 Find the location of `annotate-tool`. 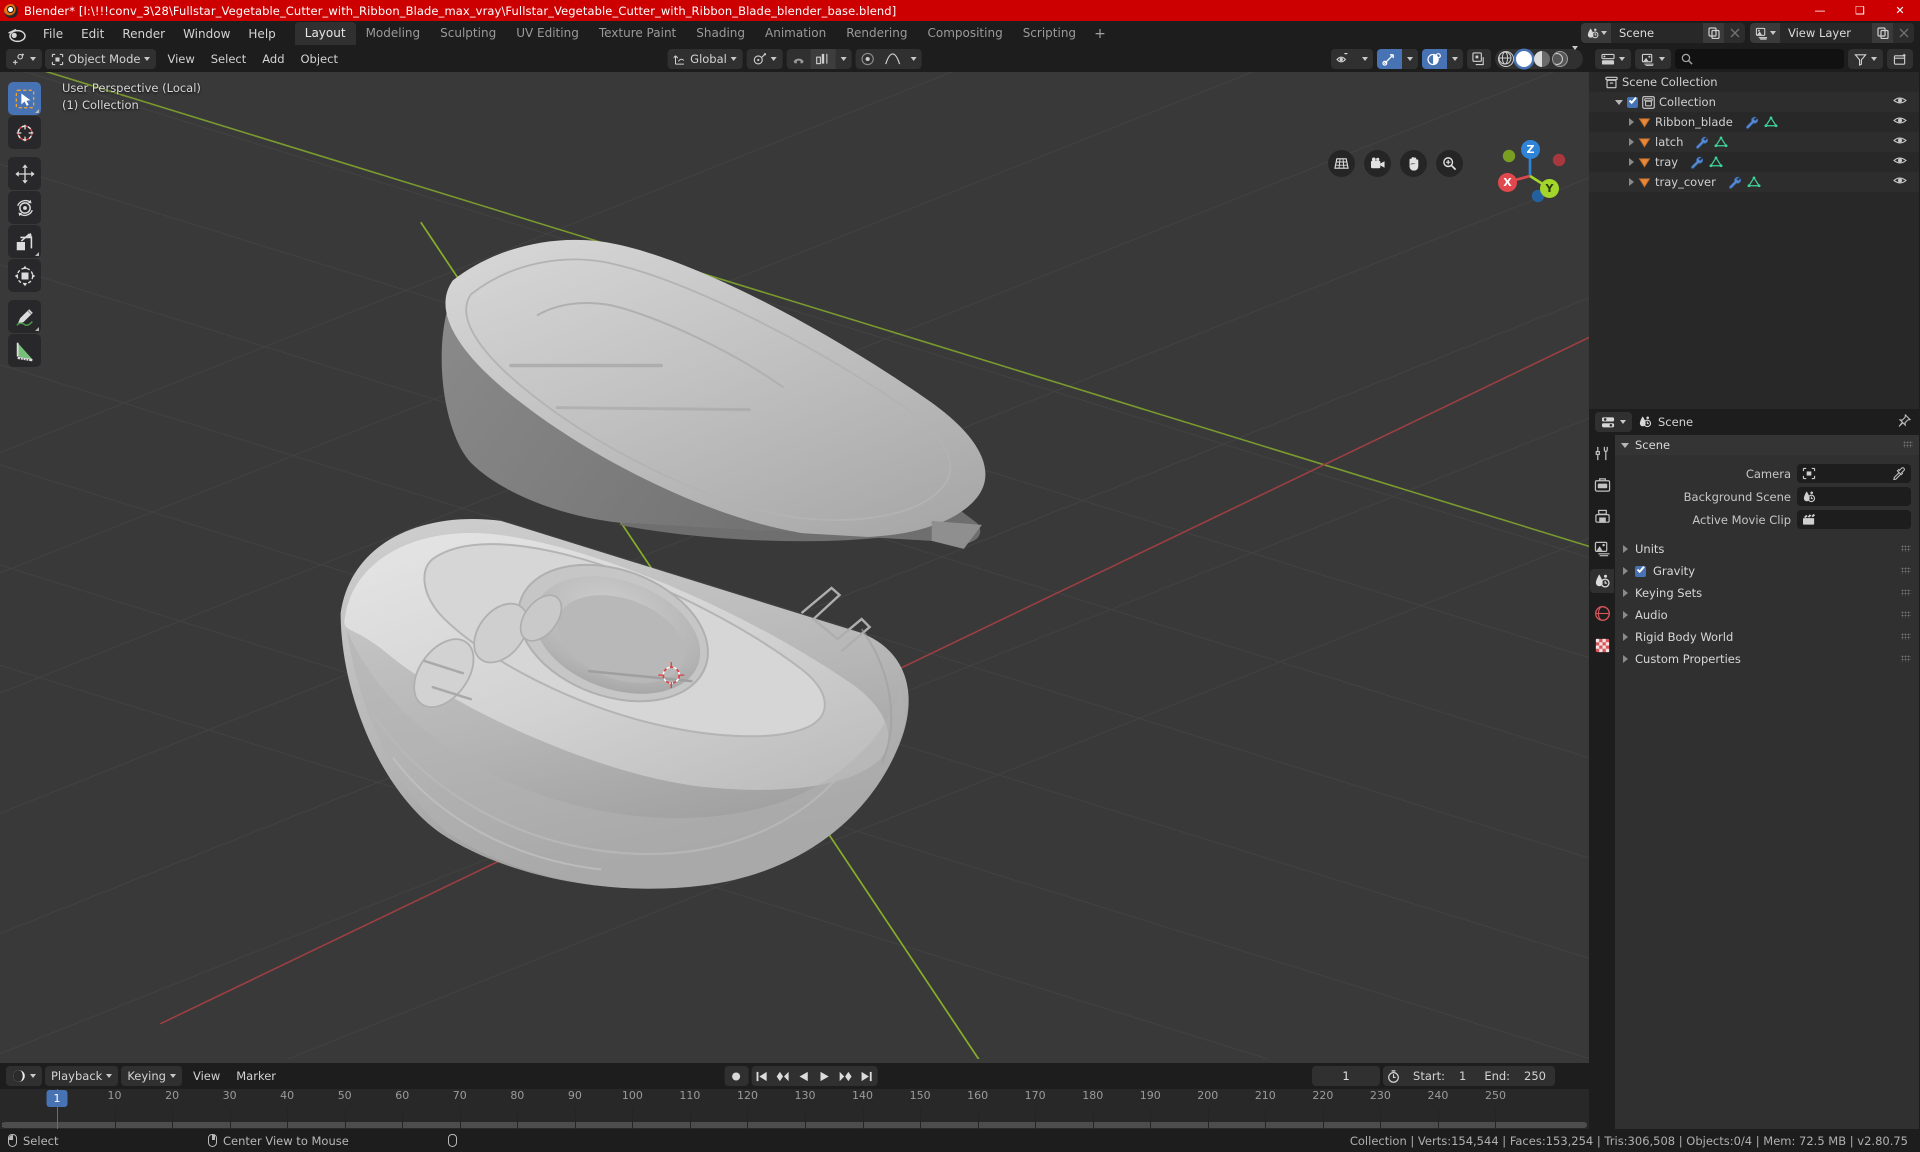

annotate-tool is located at coordinates (24, 316).